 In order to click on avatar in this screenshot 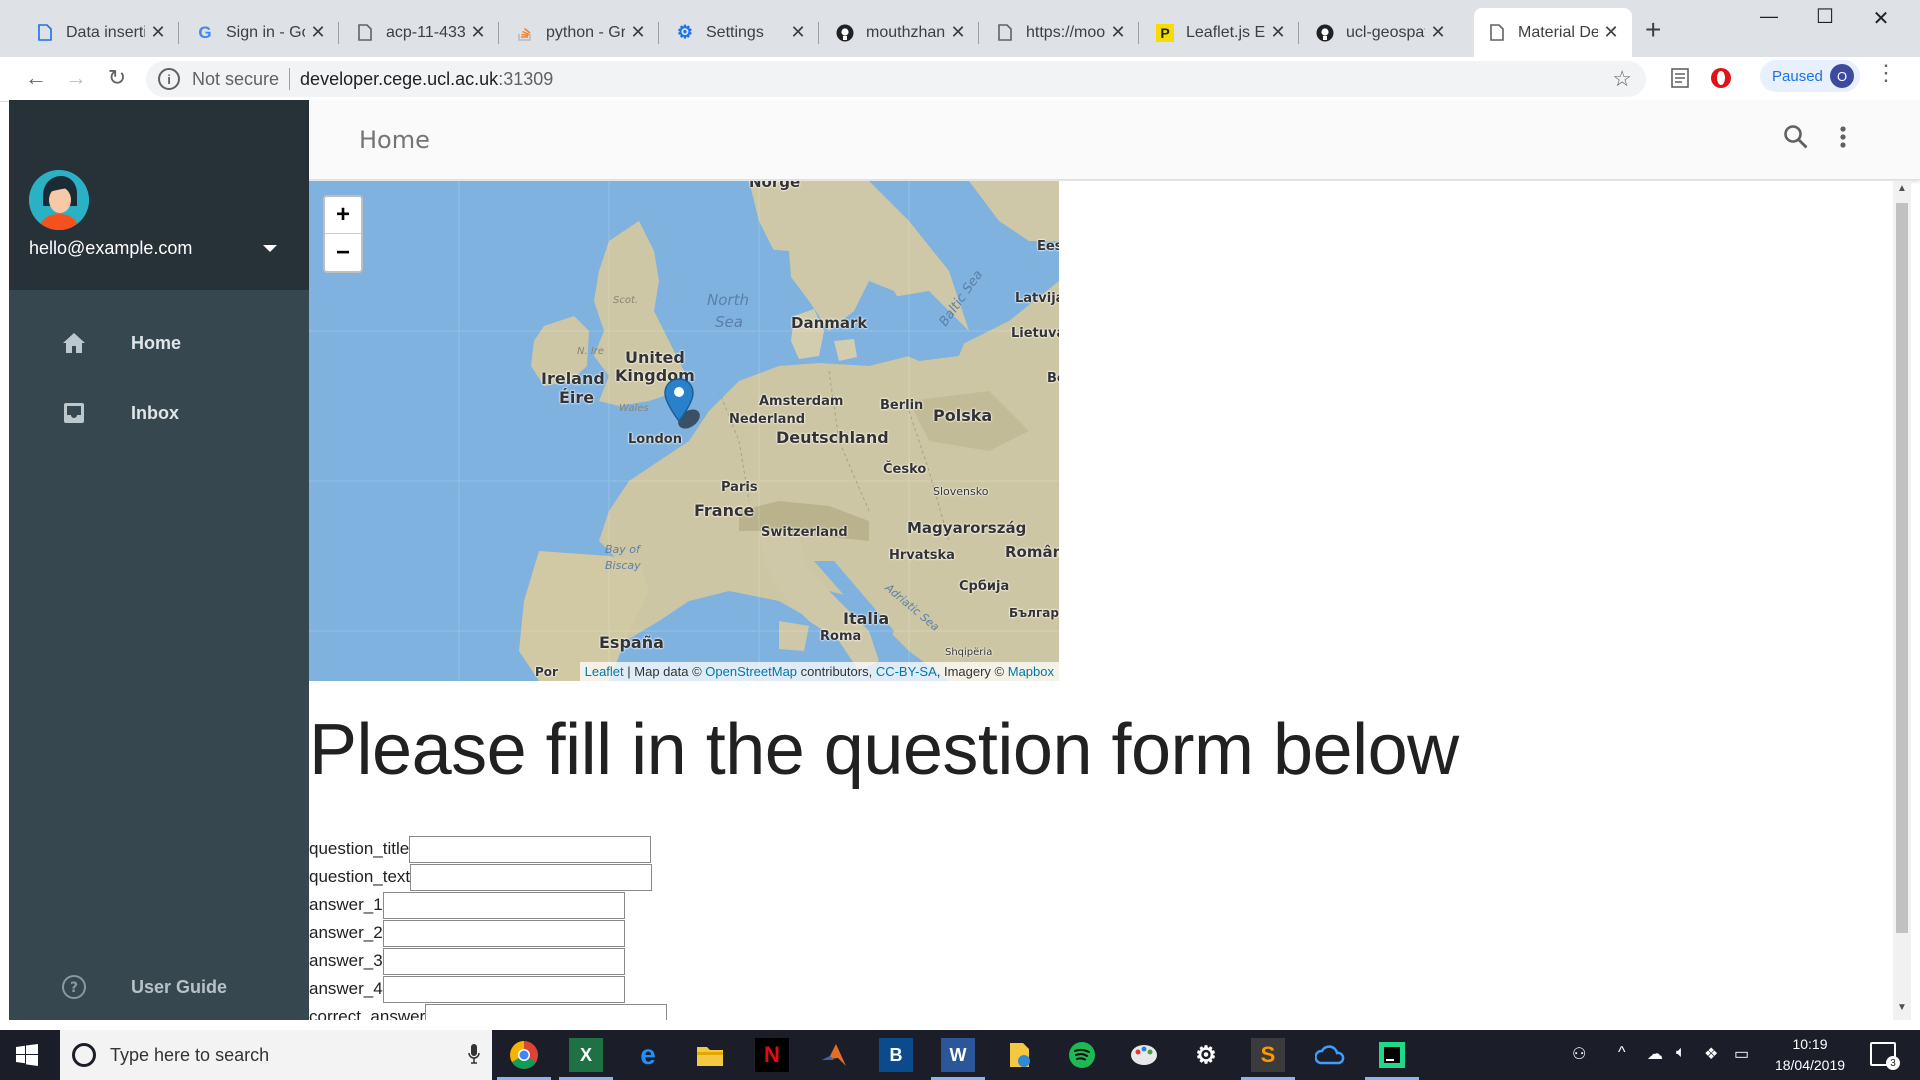, I will do `click(59, 200)`.